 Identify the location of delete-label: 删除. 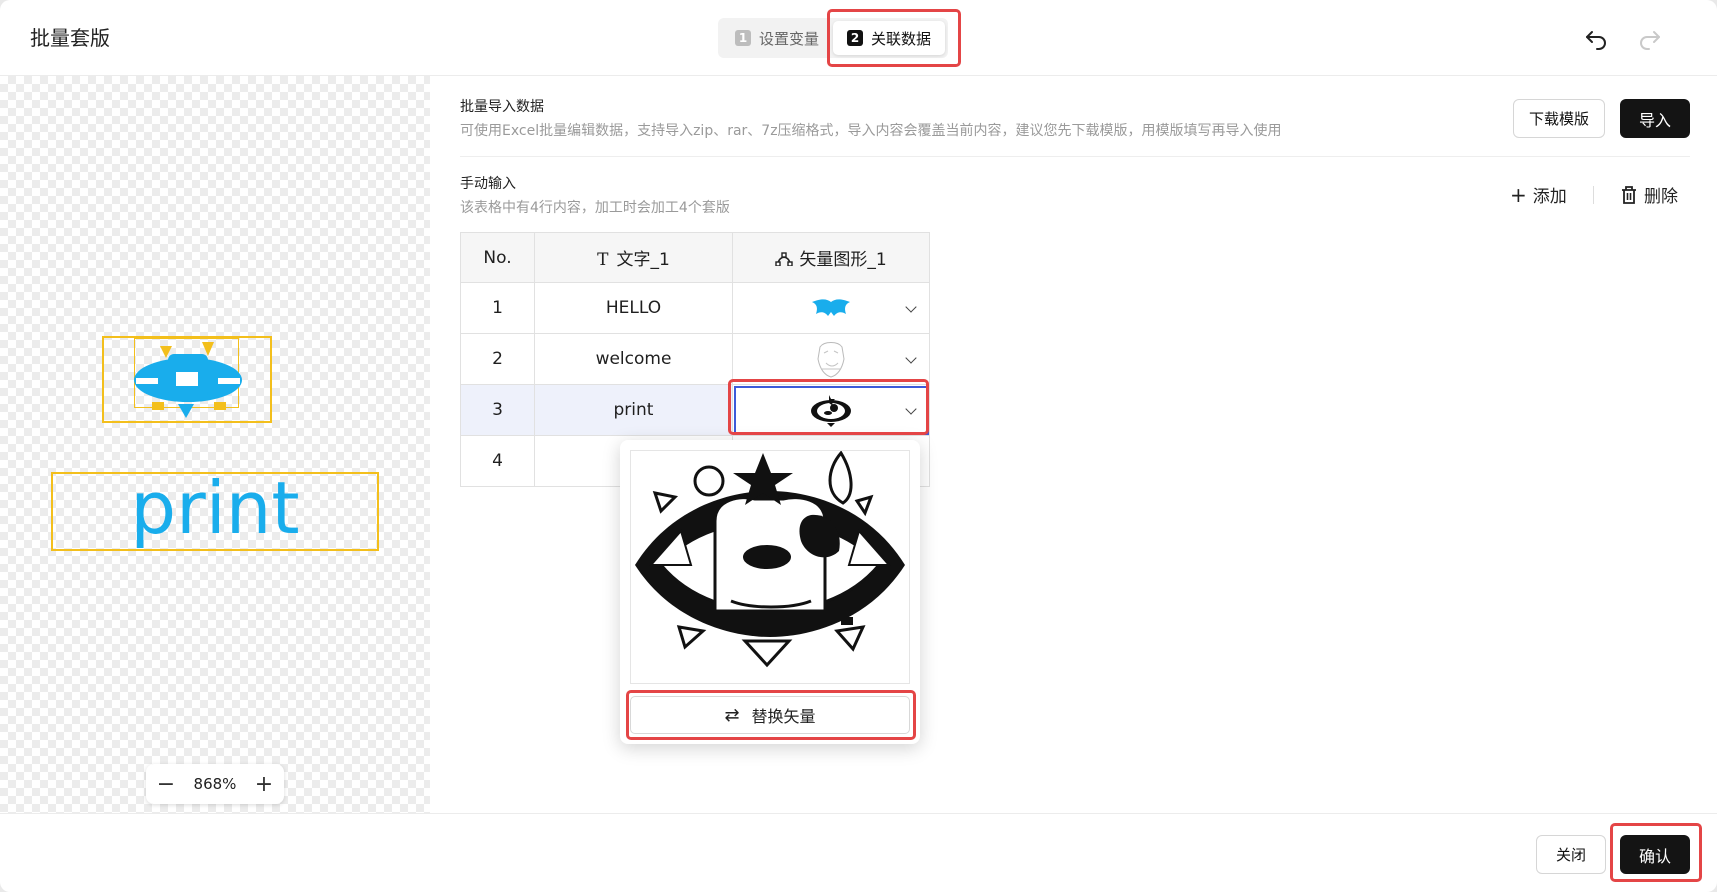
(1661, 197).